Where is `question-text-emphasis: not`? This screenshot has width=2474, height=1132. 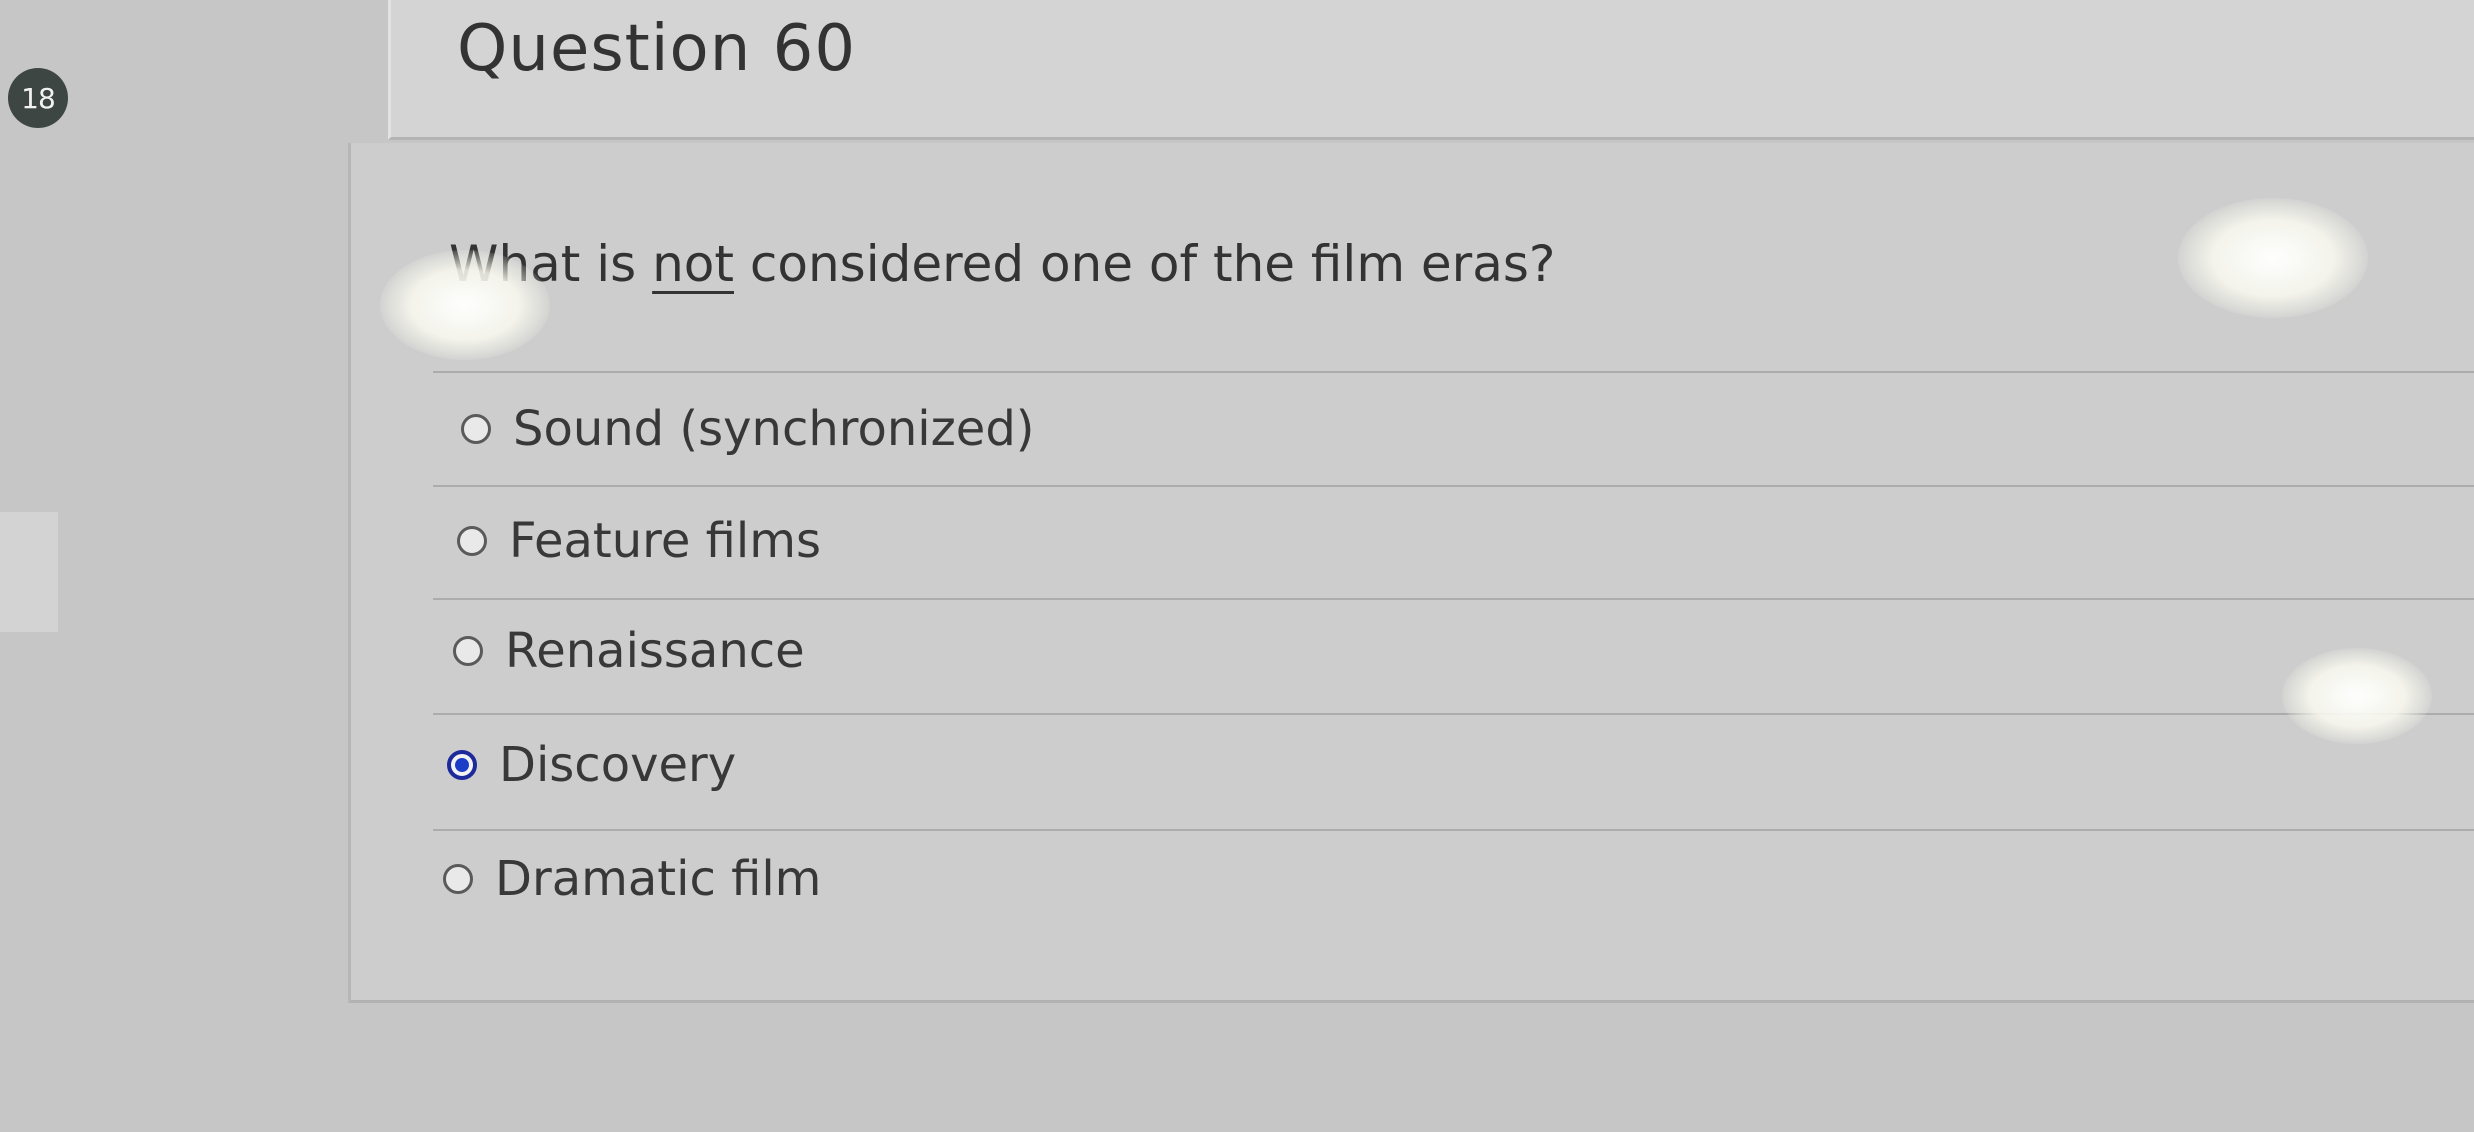 question-text-emphasis: not is located at coordinates (693, 264).